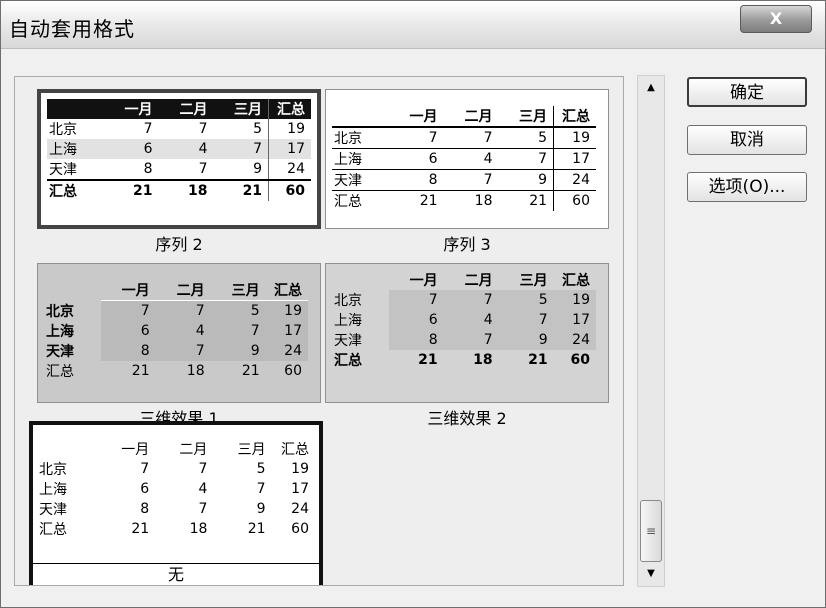 This screenshot has height=608, width=826. What do you see at coordinates (179, 243) in the screenshot?
I see `format-caption-series-2: 序列 2` at bounding box center [179, 243].